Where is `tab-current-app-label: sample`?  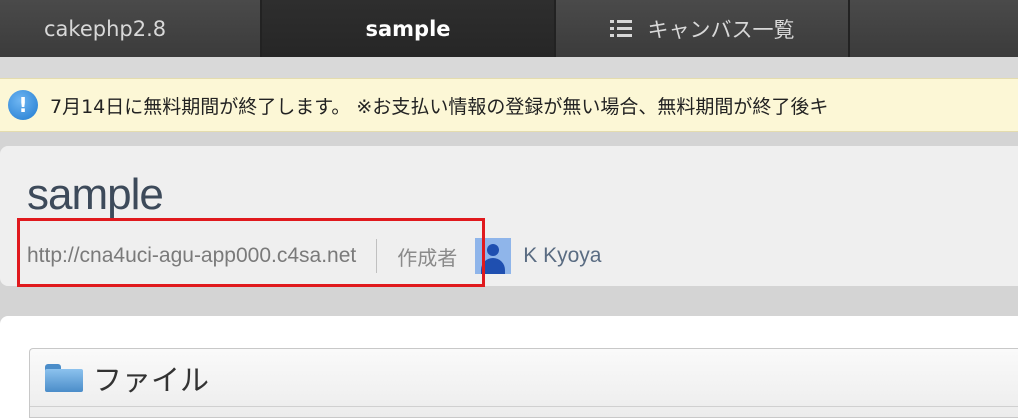 tab-current-app-label: sample is located at coordinates (408, 28).